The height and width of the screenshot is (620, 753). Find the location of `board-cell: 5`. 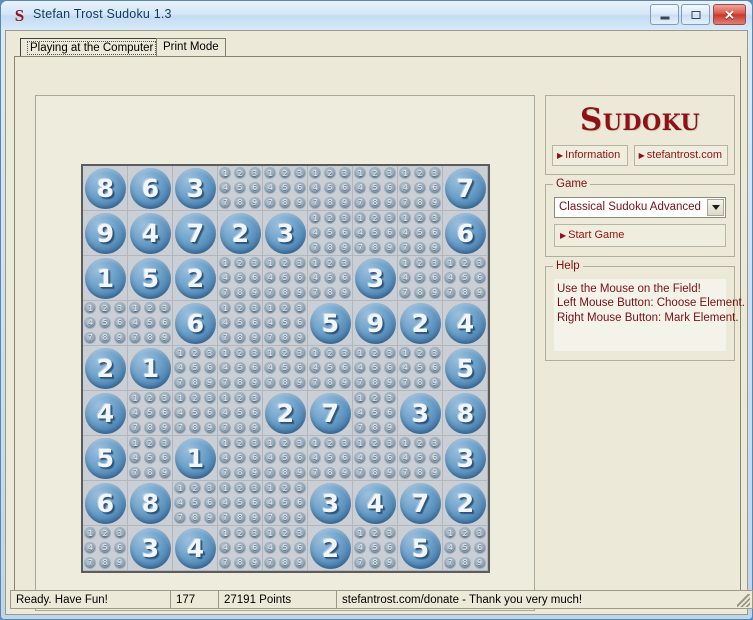

board-cell: 5 is located at coordinates (150, 278).